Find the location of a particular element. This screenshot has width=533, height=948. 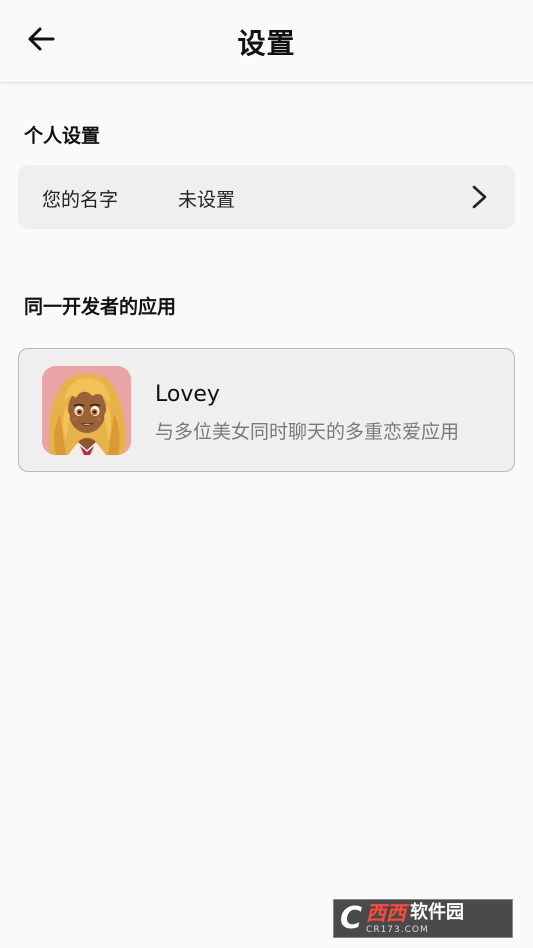

app-bar: 设置 is located at coordinates (266, 41).